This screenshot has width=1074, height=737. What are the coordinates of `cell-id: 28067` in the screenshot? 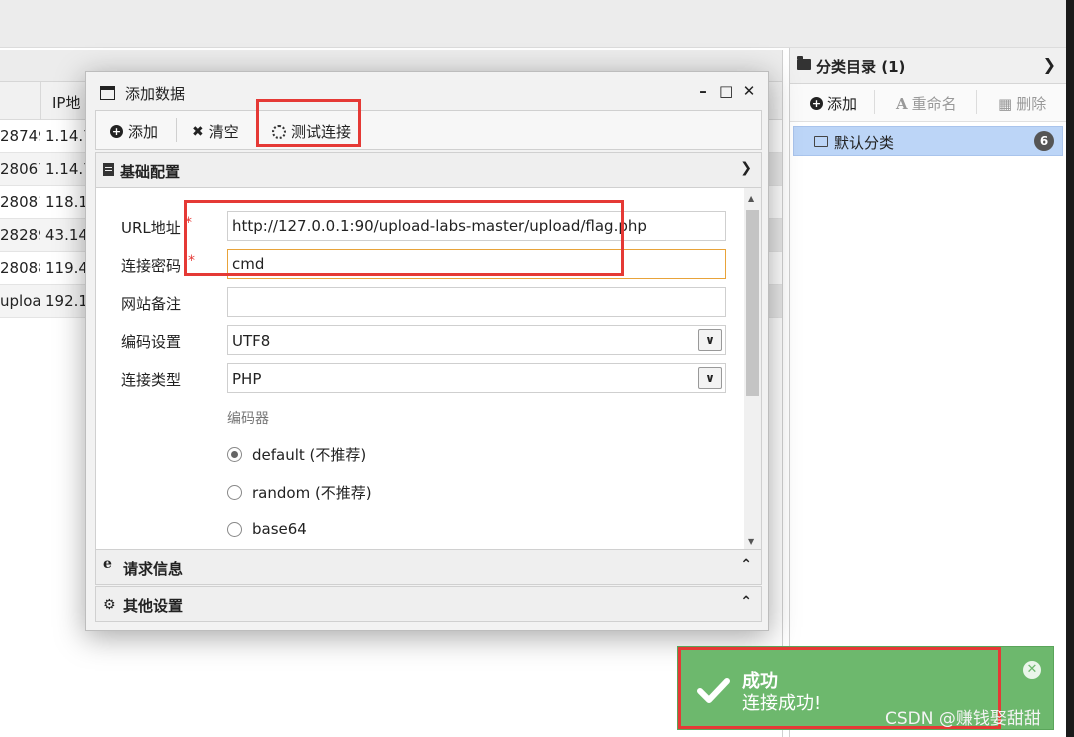 It's located at (20, 169).